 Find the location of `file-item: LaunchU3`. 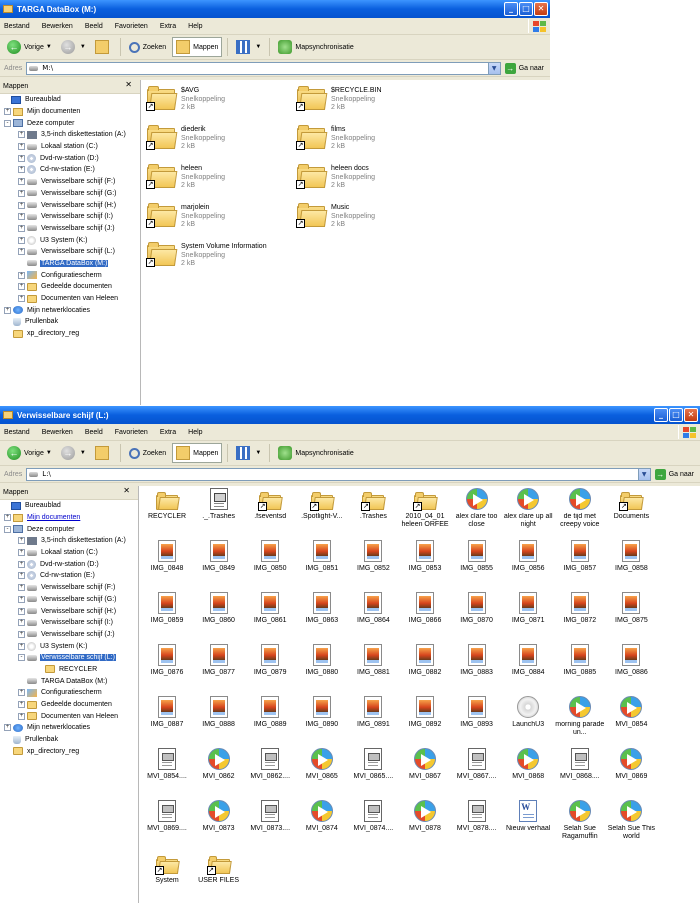

file-item: LaunchU3 is located at coordinates (528, 712).